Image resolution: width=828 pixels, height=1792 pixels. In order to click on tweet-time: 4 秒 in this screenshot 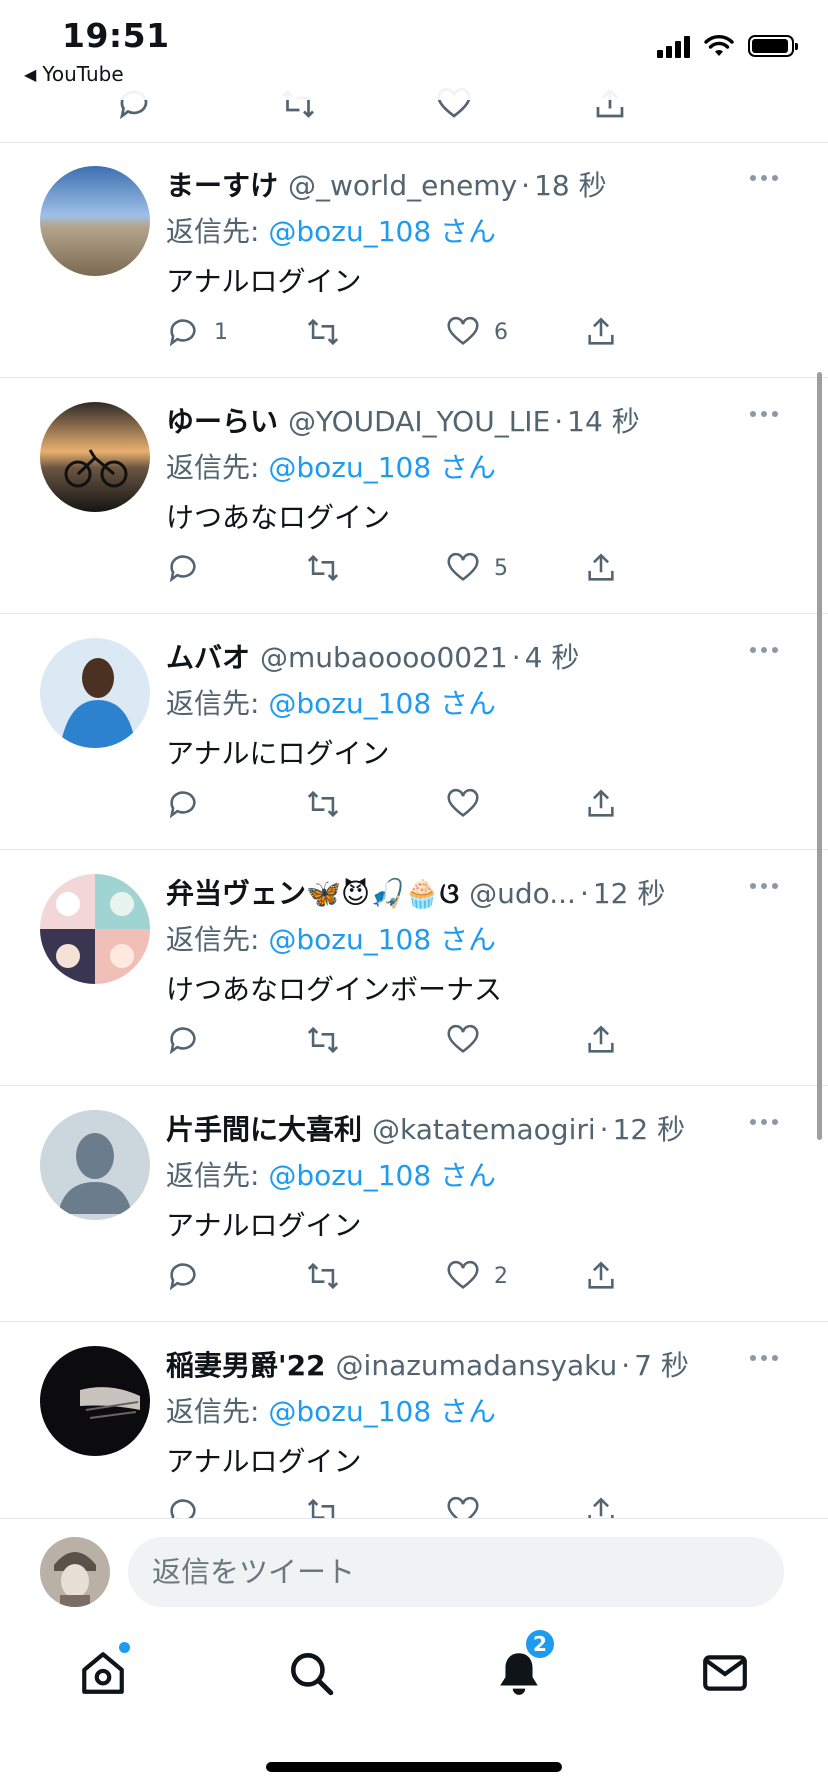, I will do `click(552, 657)`.